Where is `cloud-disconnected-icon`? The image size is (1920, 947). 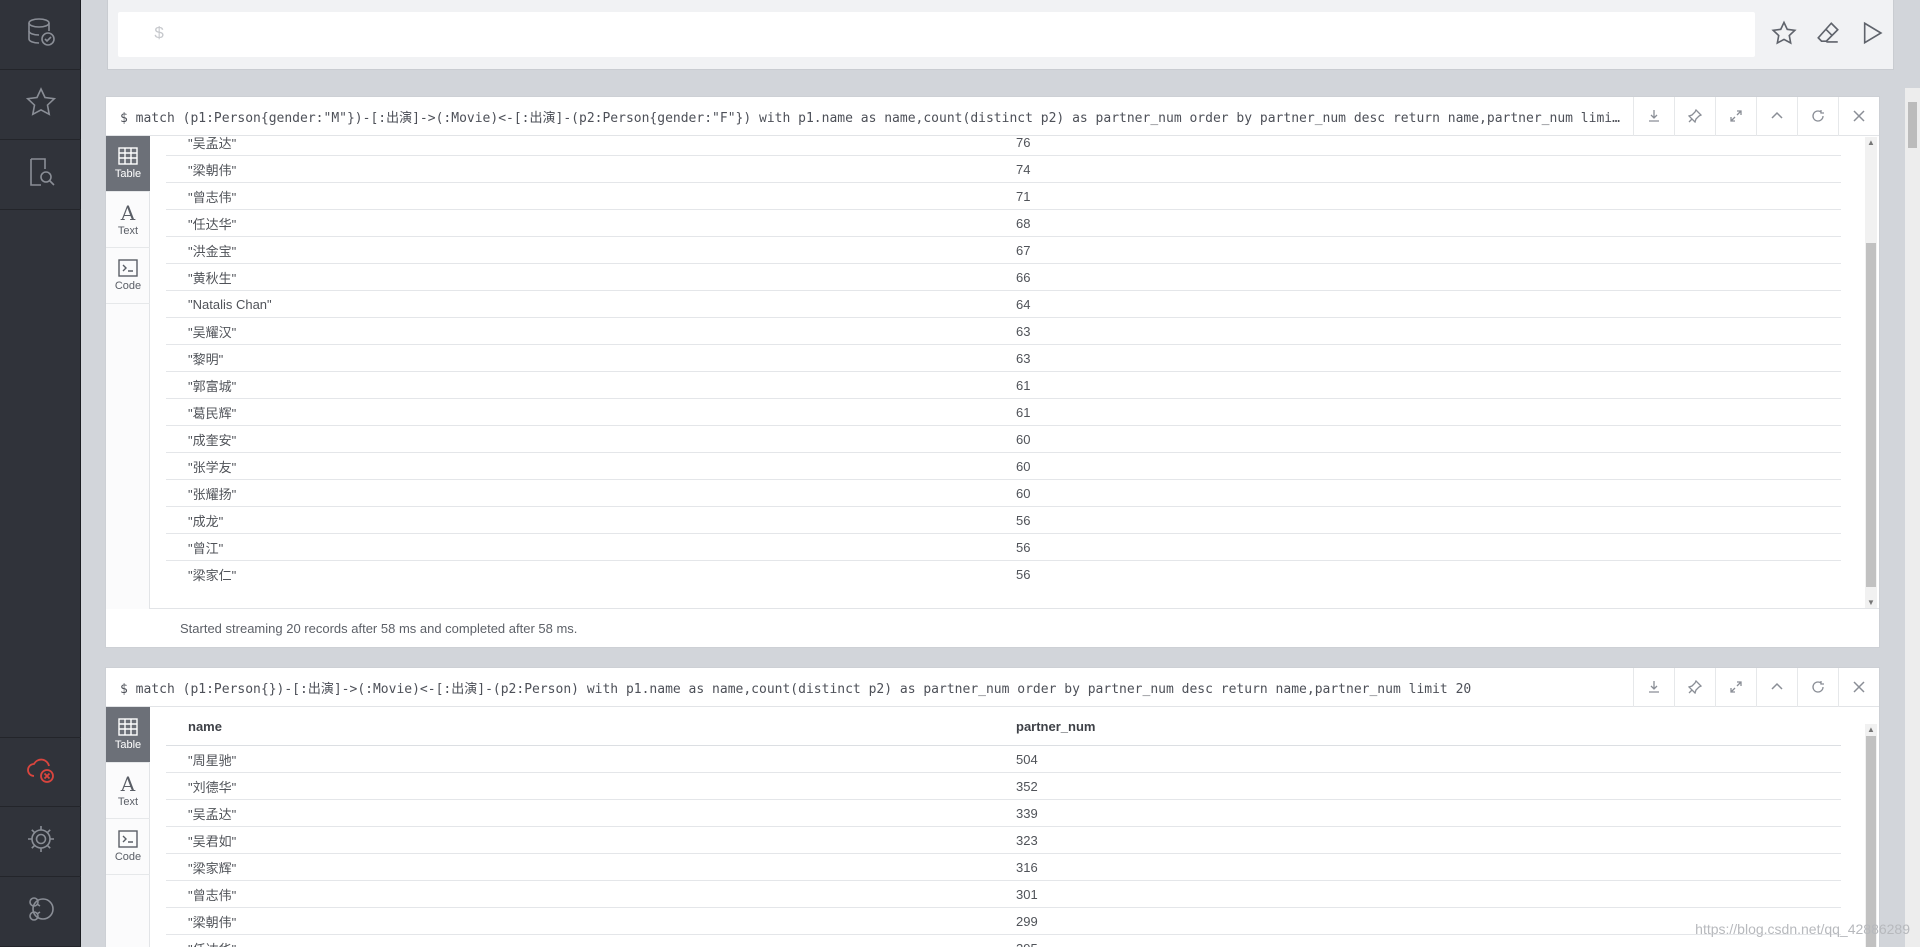
cloud-disconnected-icon is located at coordinates (41, 772).